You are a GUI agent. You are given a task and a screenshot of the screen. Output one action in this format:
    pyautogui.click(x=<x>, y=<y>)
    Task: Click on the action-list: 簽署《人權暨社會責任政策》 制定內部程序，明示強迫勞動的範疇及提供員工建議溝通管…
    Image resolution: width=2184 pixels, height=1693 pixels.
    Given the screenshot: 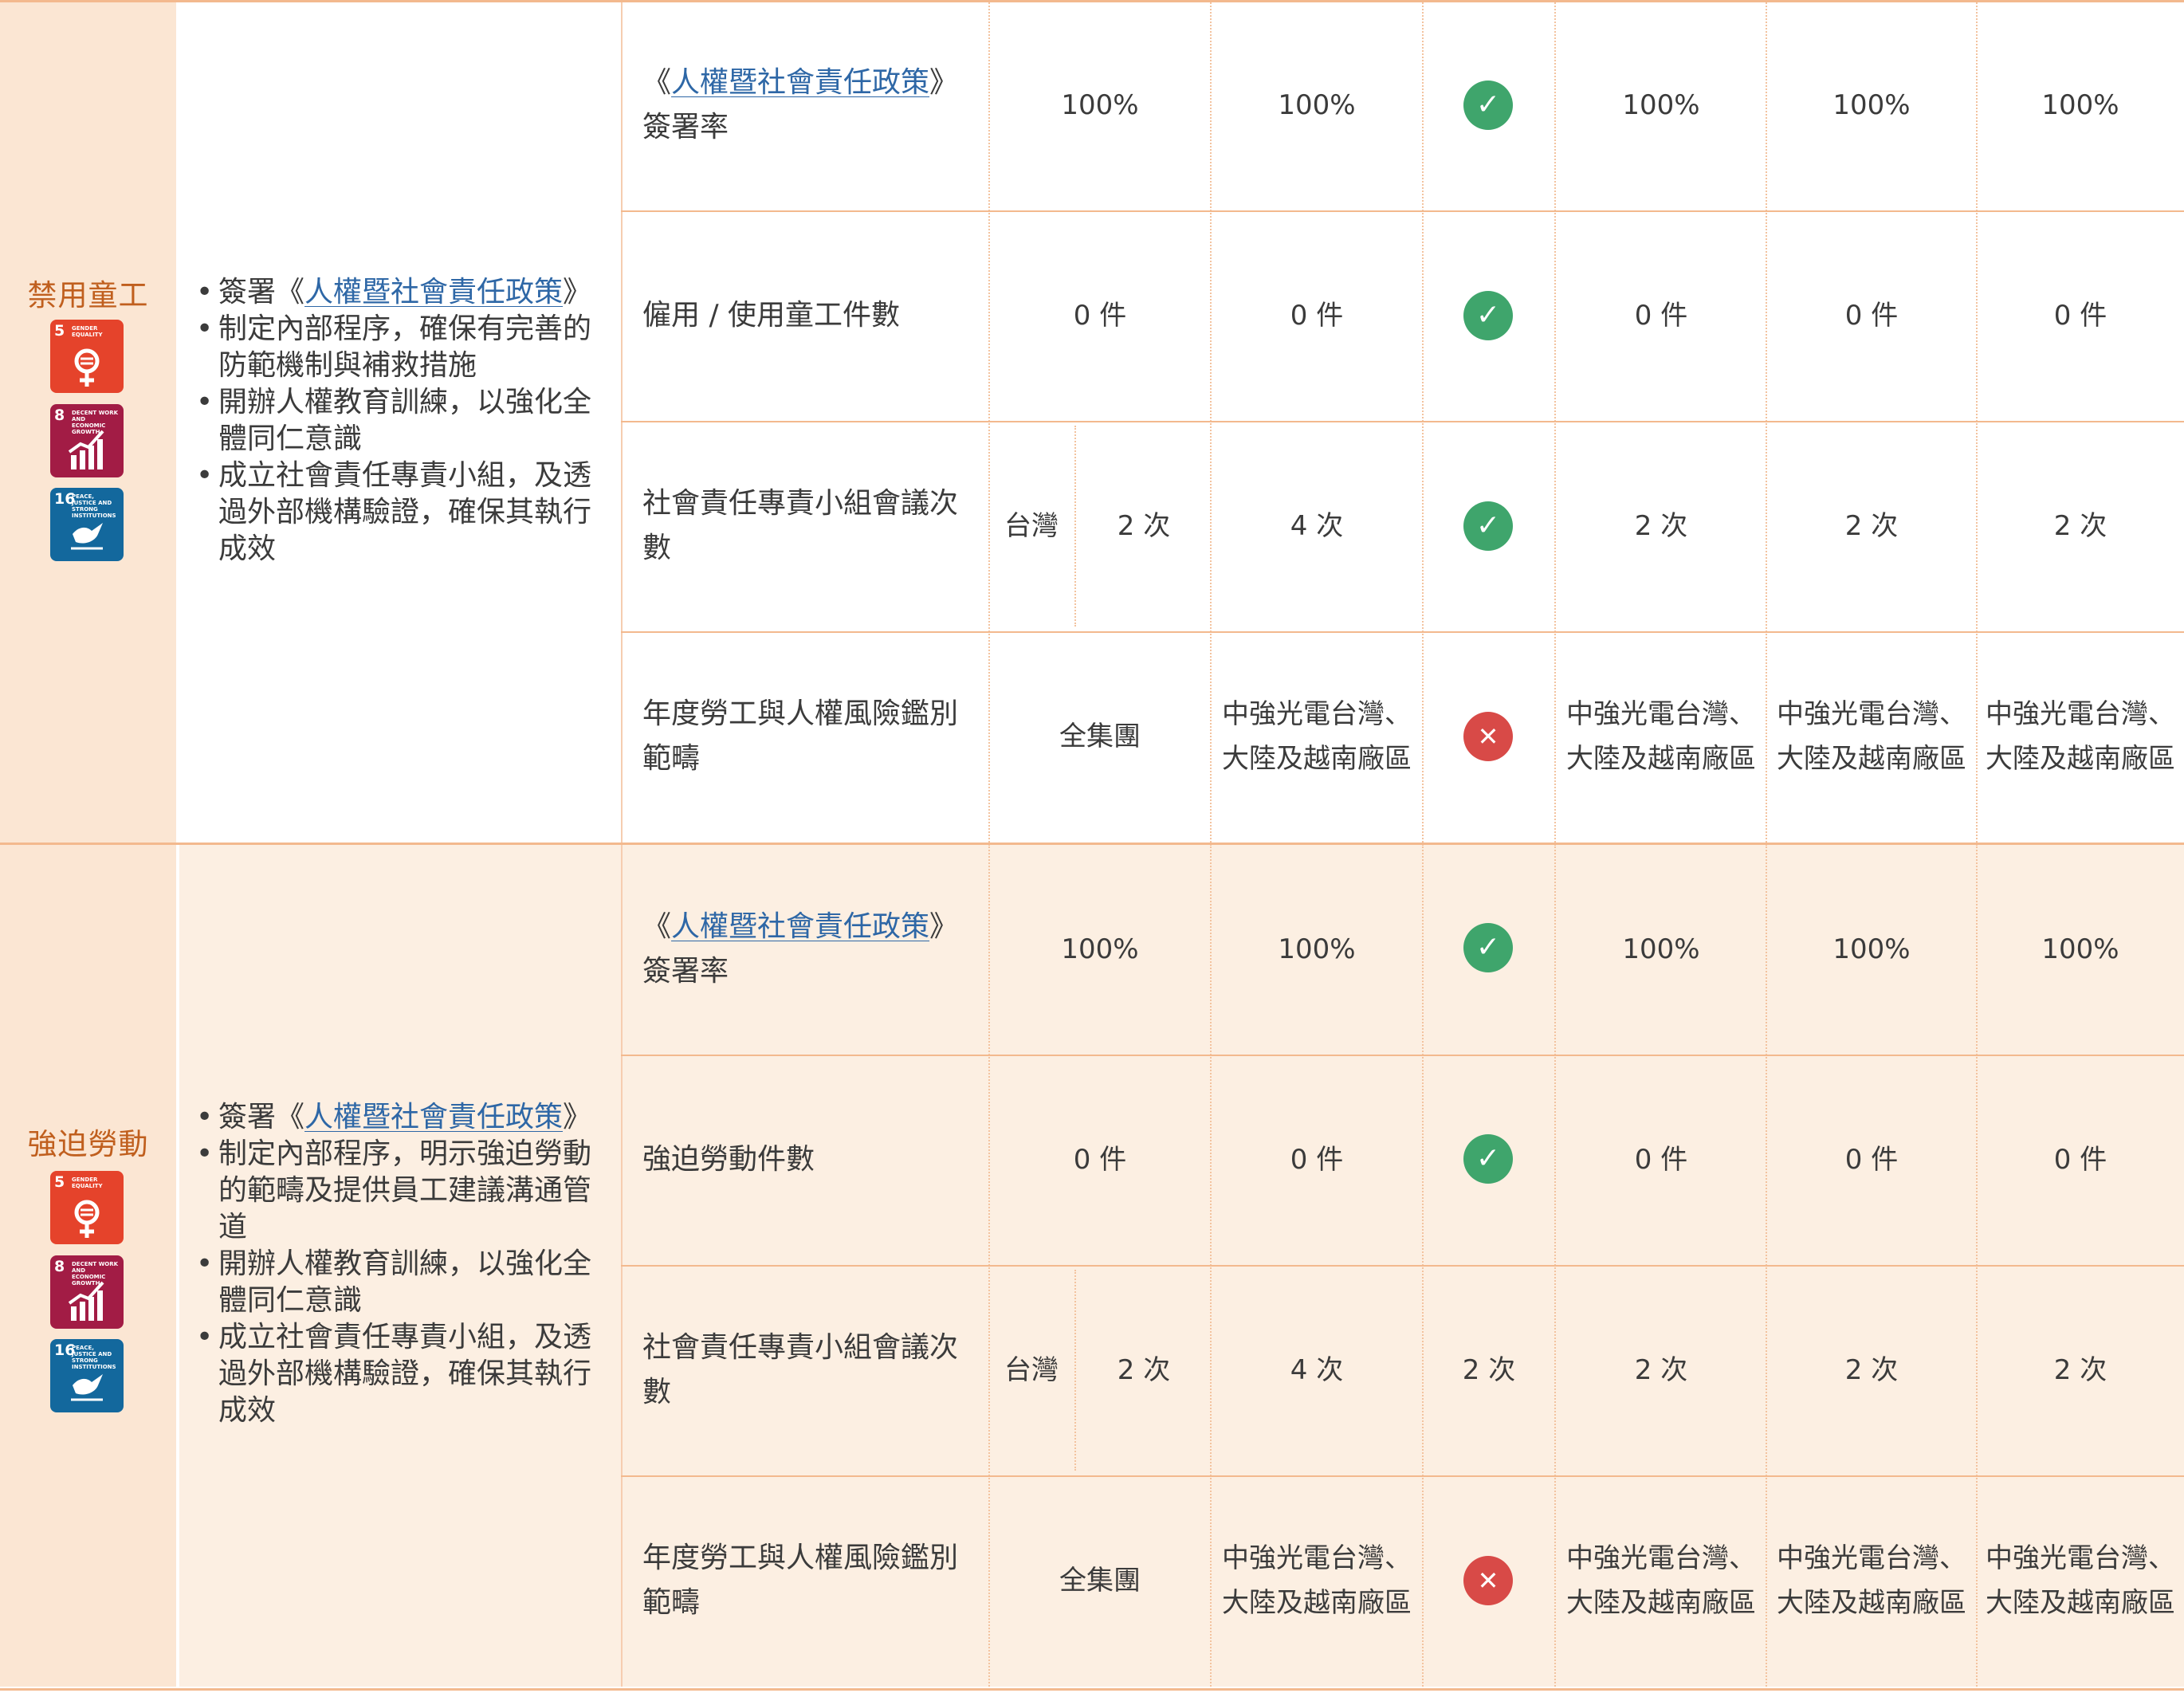 What is the action you would take?
    pyautogui.click(x=399, y=1264)
    